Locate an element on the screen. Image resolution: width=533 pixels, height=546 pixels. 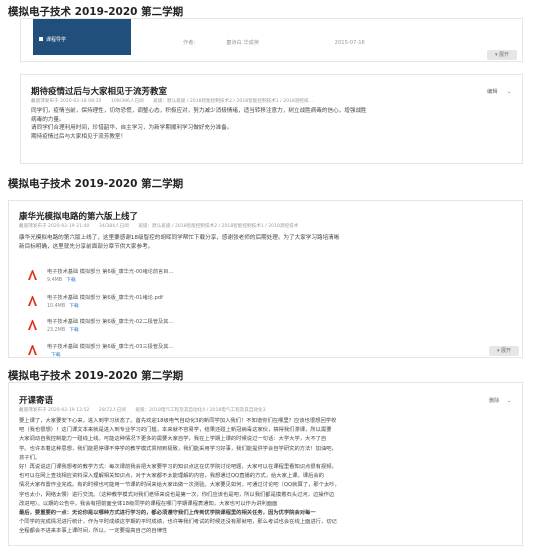
edit-label: 编辑 is located at coordinates (492, 92).